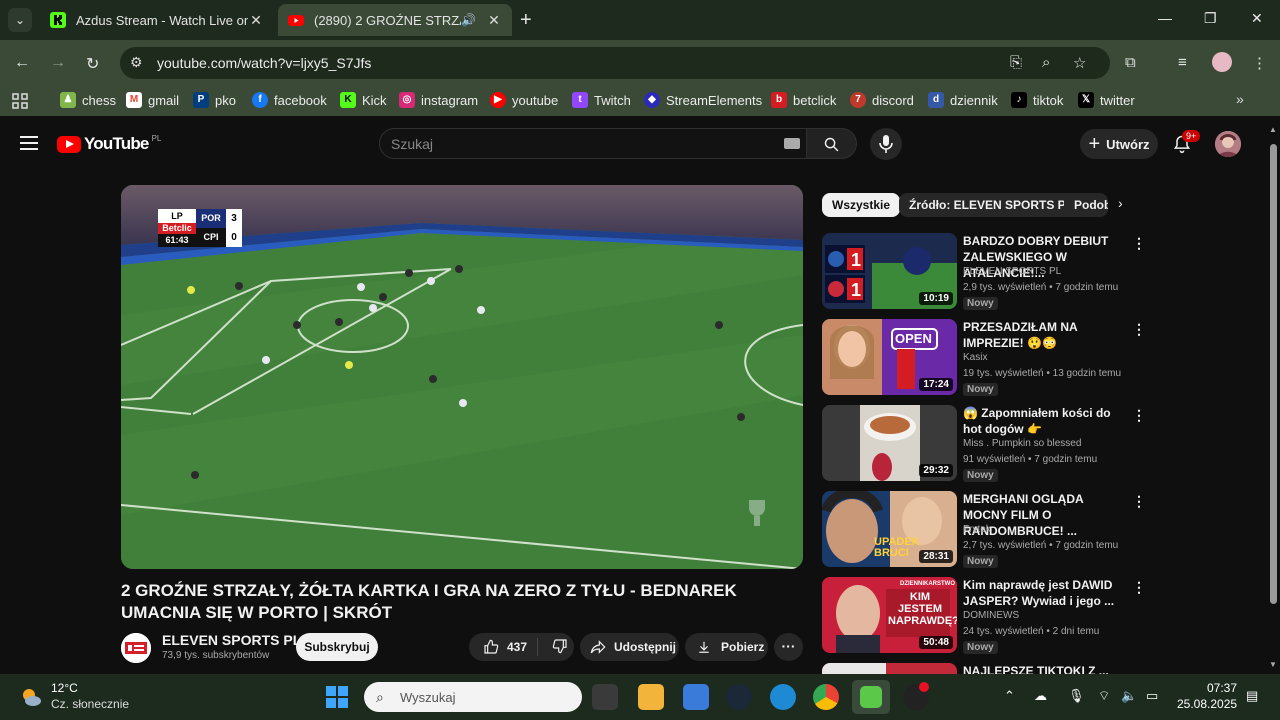 The image size is (1280, 720). Describe the element at coordinates (803, 100) in the screenshot. I see `bookmark-betclick: b betclick` at that location.